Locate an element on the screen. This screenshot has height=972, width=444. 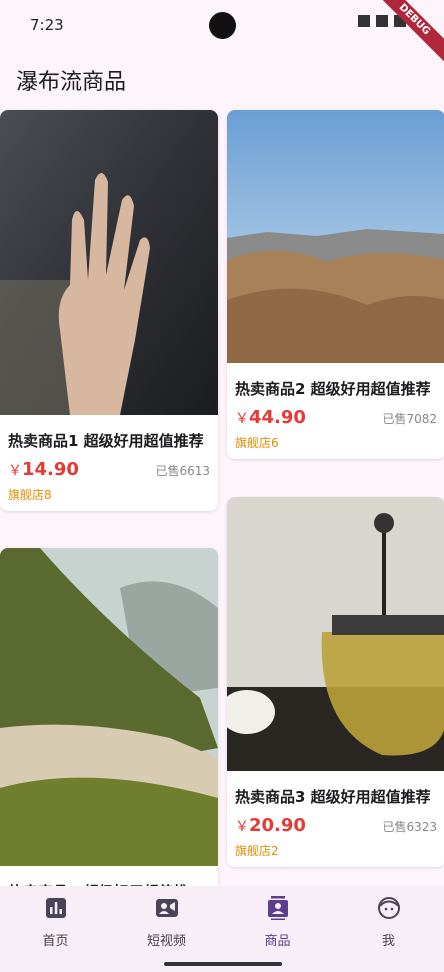
status-bar: 7:23 DEBUG is located at coordinates (222, 34).